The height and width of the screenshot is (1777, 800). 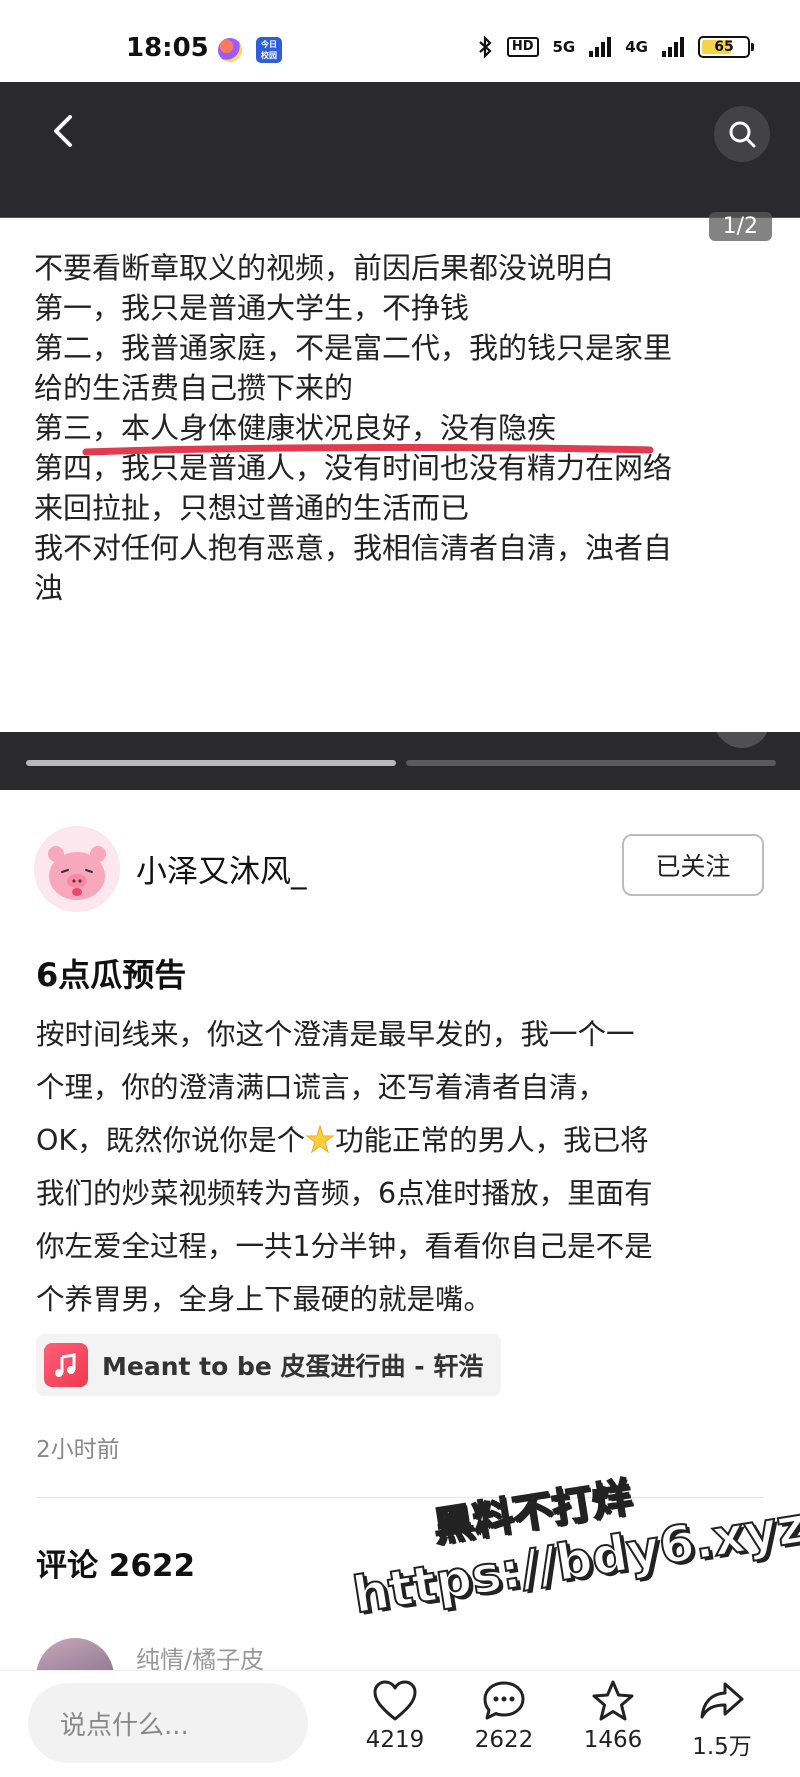 I want to click on battery-level: 65, so click(x=724, y=47).